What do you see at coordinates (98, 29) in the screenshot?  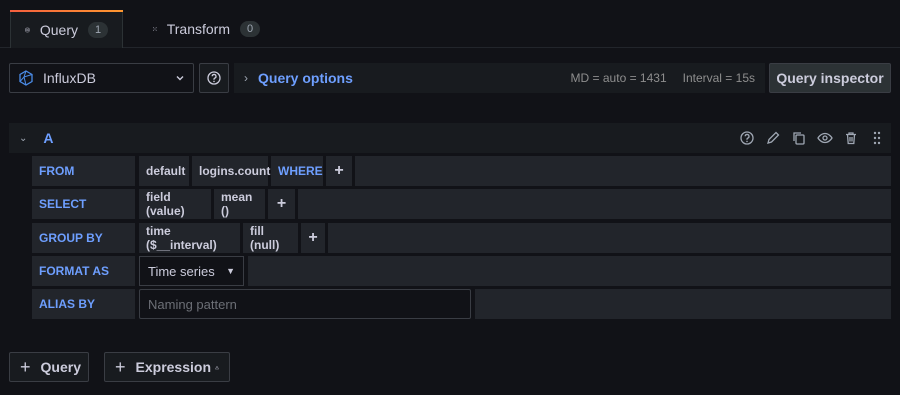 I see `tab-query-count: 1` at bounding box center [98, 29].